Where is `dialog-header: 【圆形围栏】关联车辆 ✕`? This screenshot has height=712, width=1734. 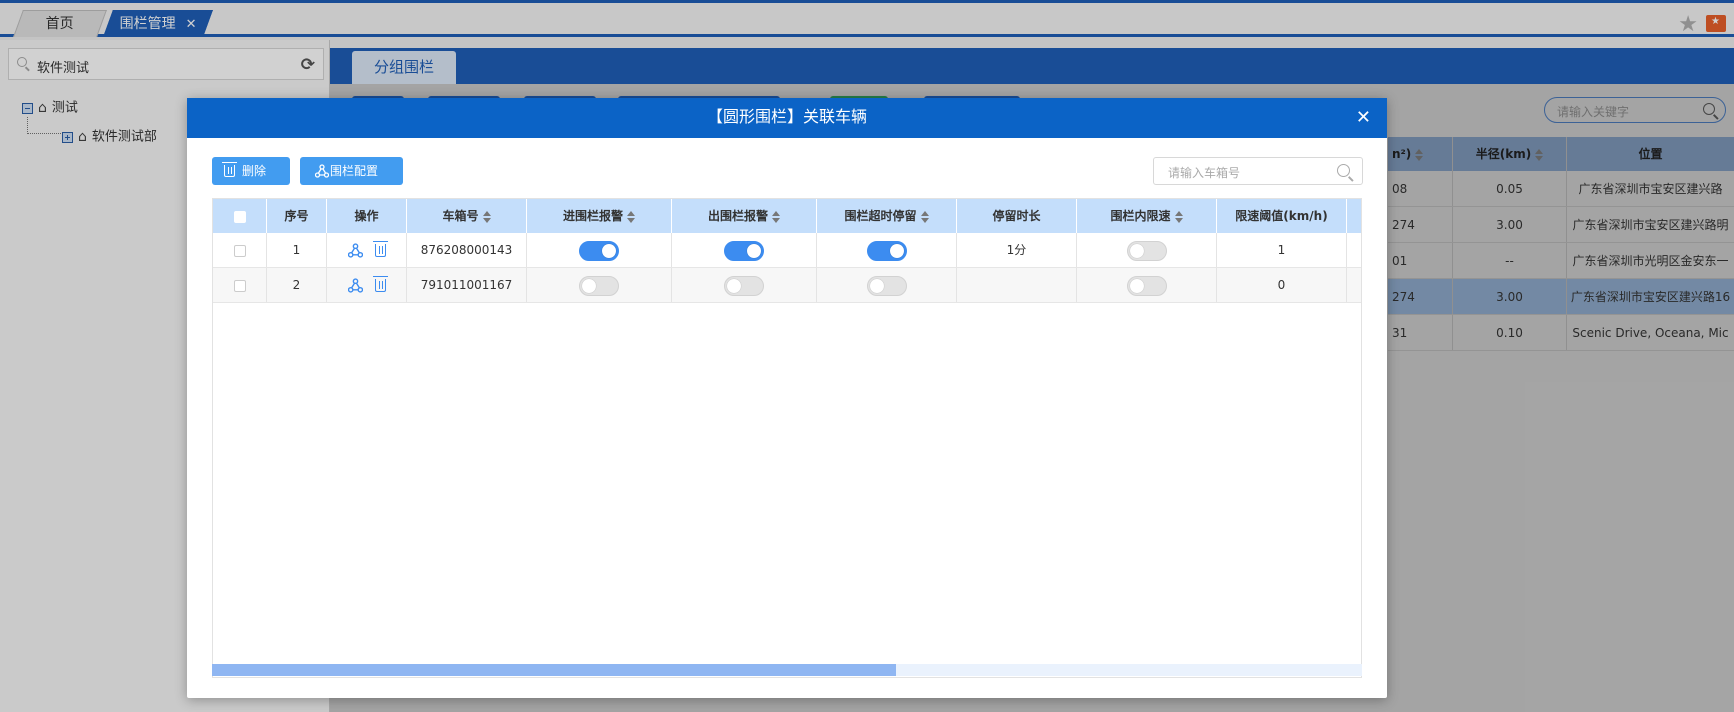
dialog-header: 【圆形围栏】关联车辆 ✕ is located at coordinates (787, 118).